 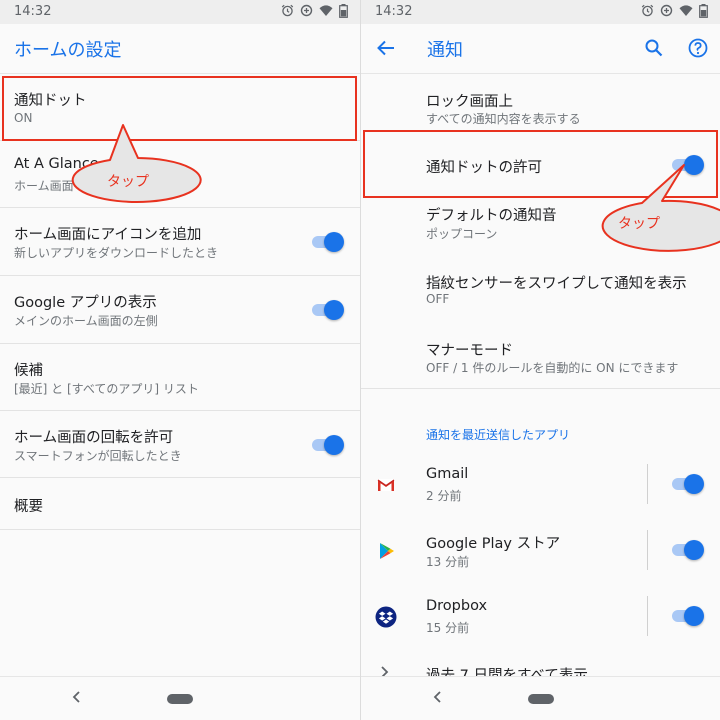 What do you see at coordinates (688, 484) in the screenshot?
I see `gmail-toggle` at bounding box center [688, 484].